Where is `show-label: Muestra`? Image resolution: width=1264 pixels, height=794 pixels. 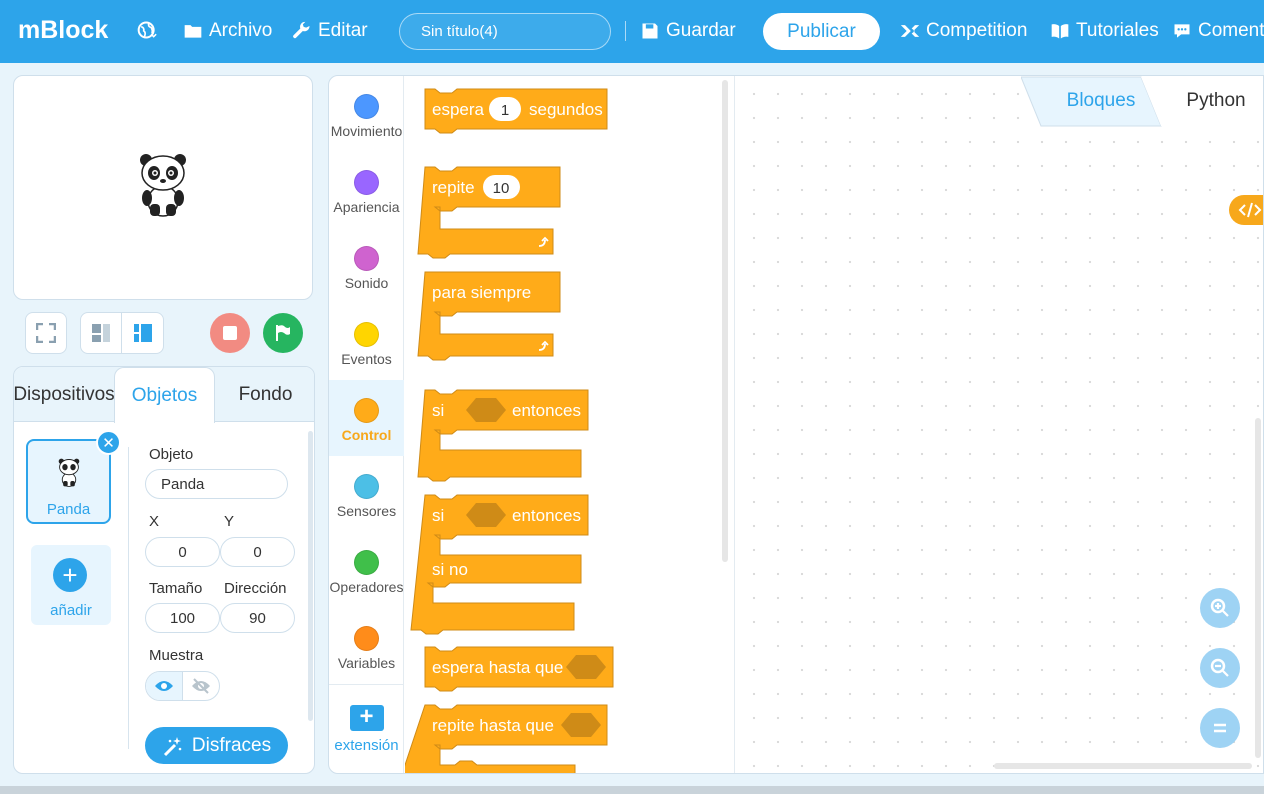
show-label: Muestra is located at coordinates (176, 655).